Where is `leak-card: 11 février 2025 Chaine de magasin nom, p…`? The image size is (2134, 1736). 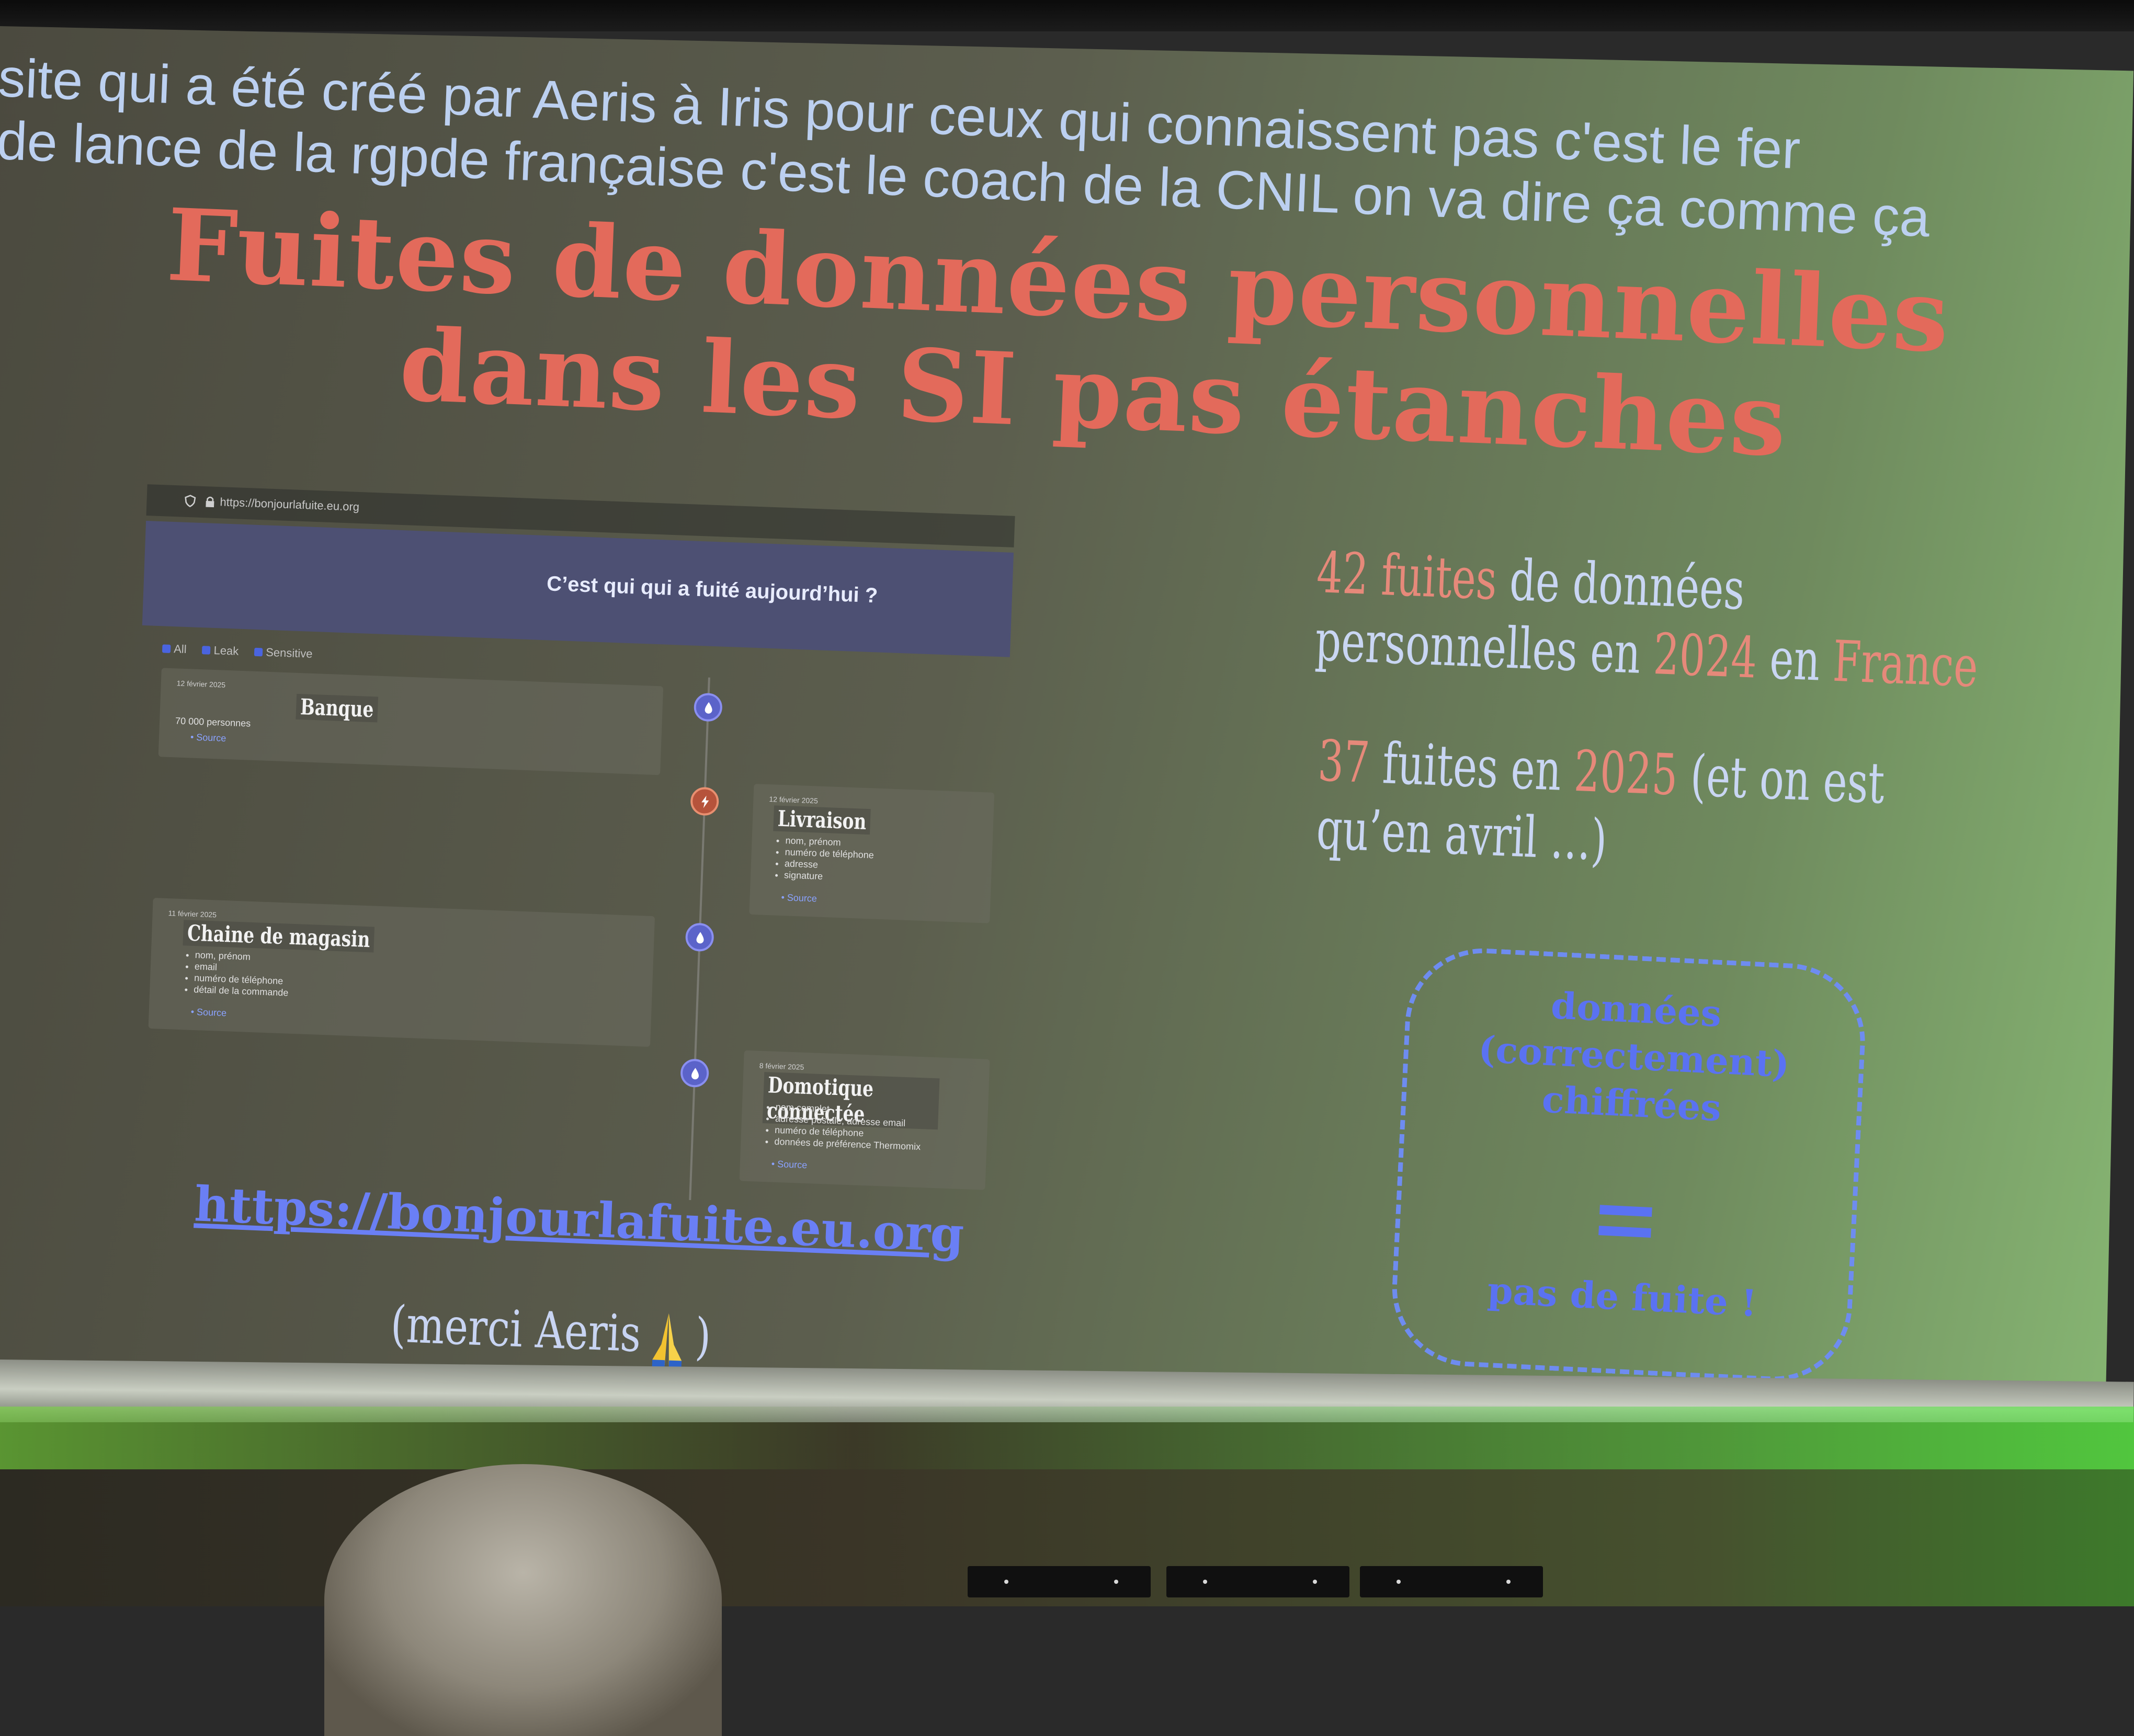 leak-card: 11 février 2025 Chaine de magasin nom, p… is located at coordinates (401, 973).